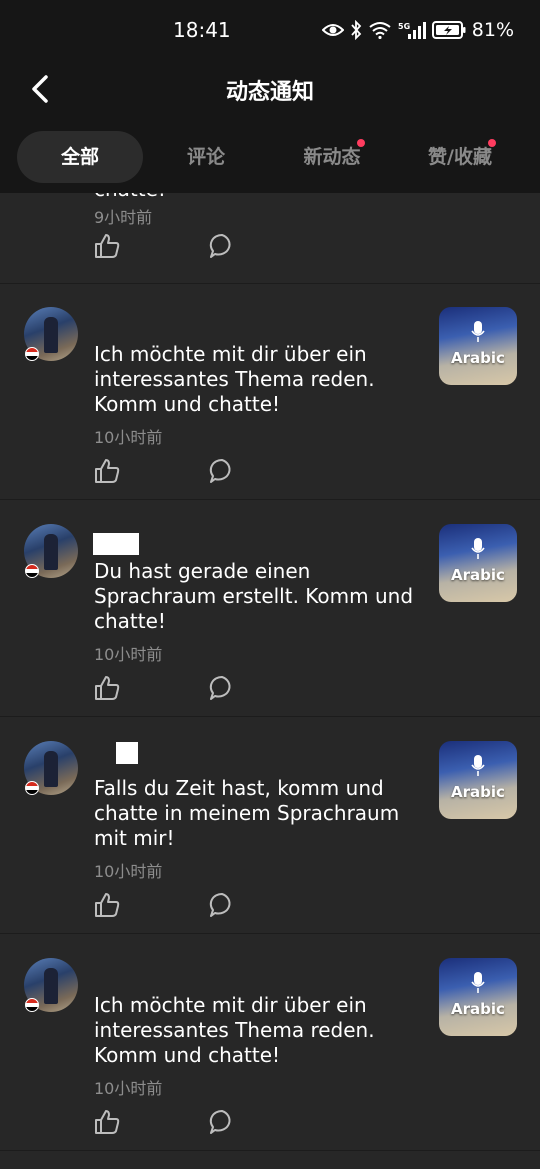 The height and width of the screenshot is (1169, 540). What do you see at coordinates (492, 30) in the screenshot?
I see `battery-percent: 81%` at bounding box center [492, 30].